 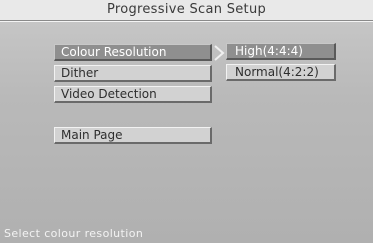 What do you see at coordinates (133, 94) in the screenshot?
I see `menu-item-video-detection: Video Detection` at bounding box center [133, 94].